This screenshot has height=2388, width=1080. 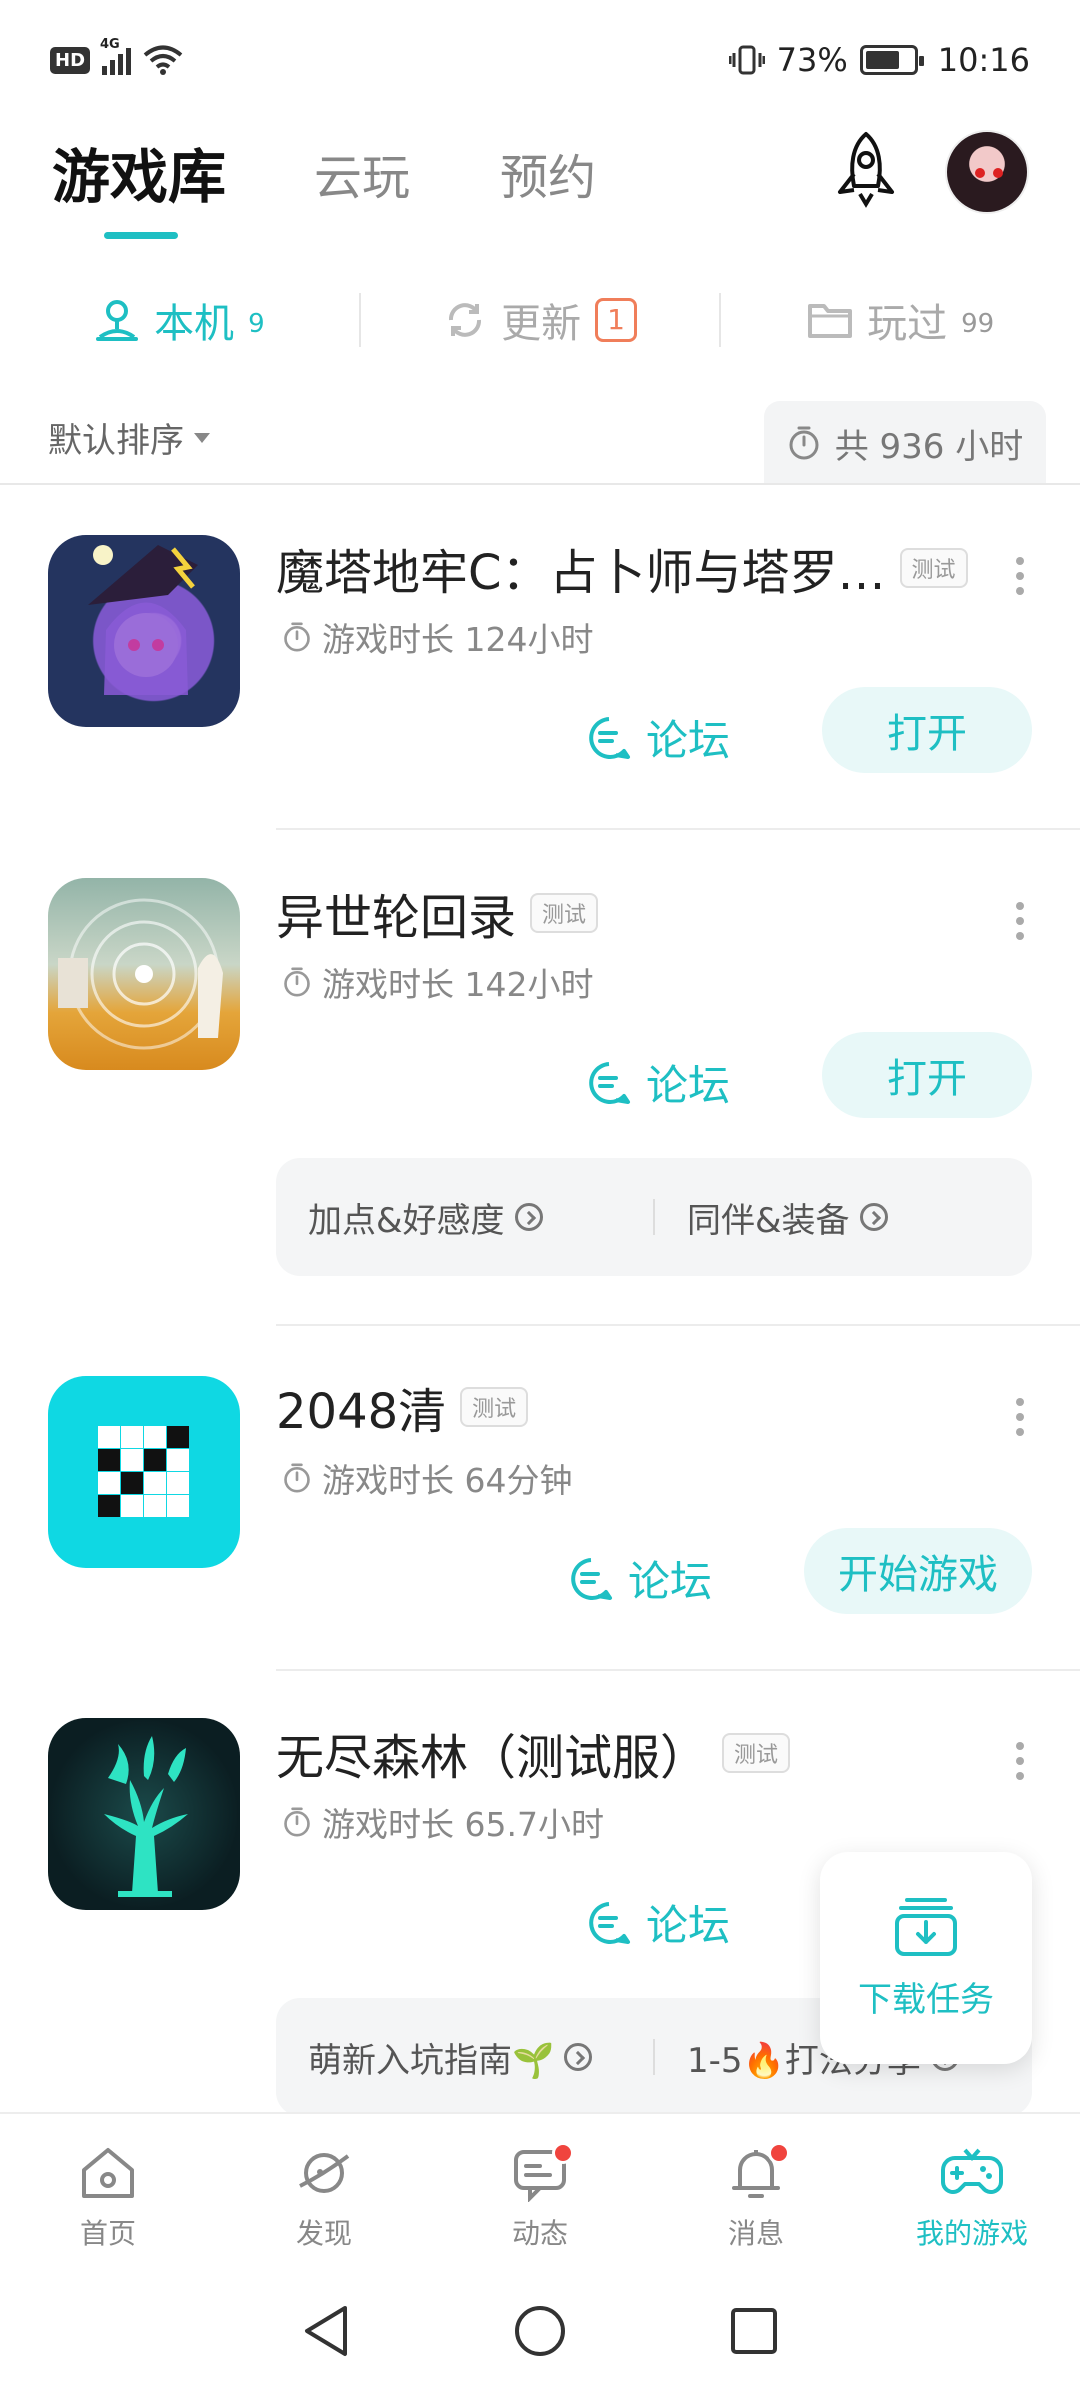 What do you see at coordinates (926, 1999) in the screenshot?
I see `download-tasks-label: 下载任务` at bounding box center [926, 1999].